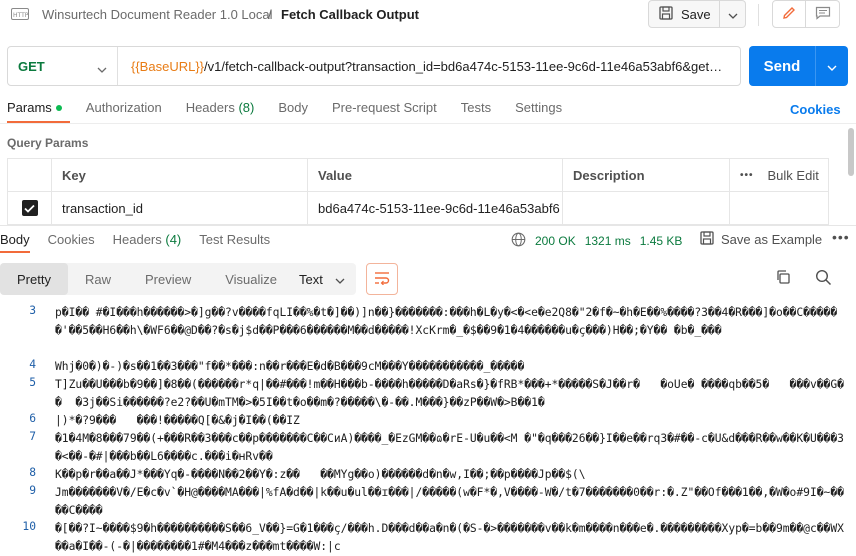  What do you see at coordinates (220, 111) in the screenshot?
I see `tab-headers: Headers (8)` at bounding box center [220, 111].